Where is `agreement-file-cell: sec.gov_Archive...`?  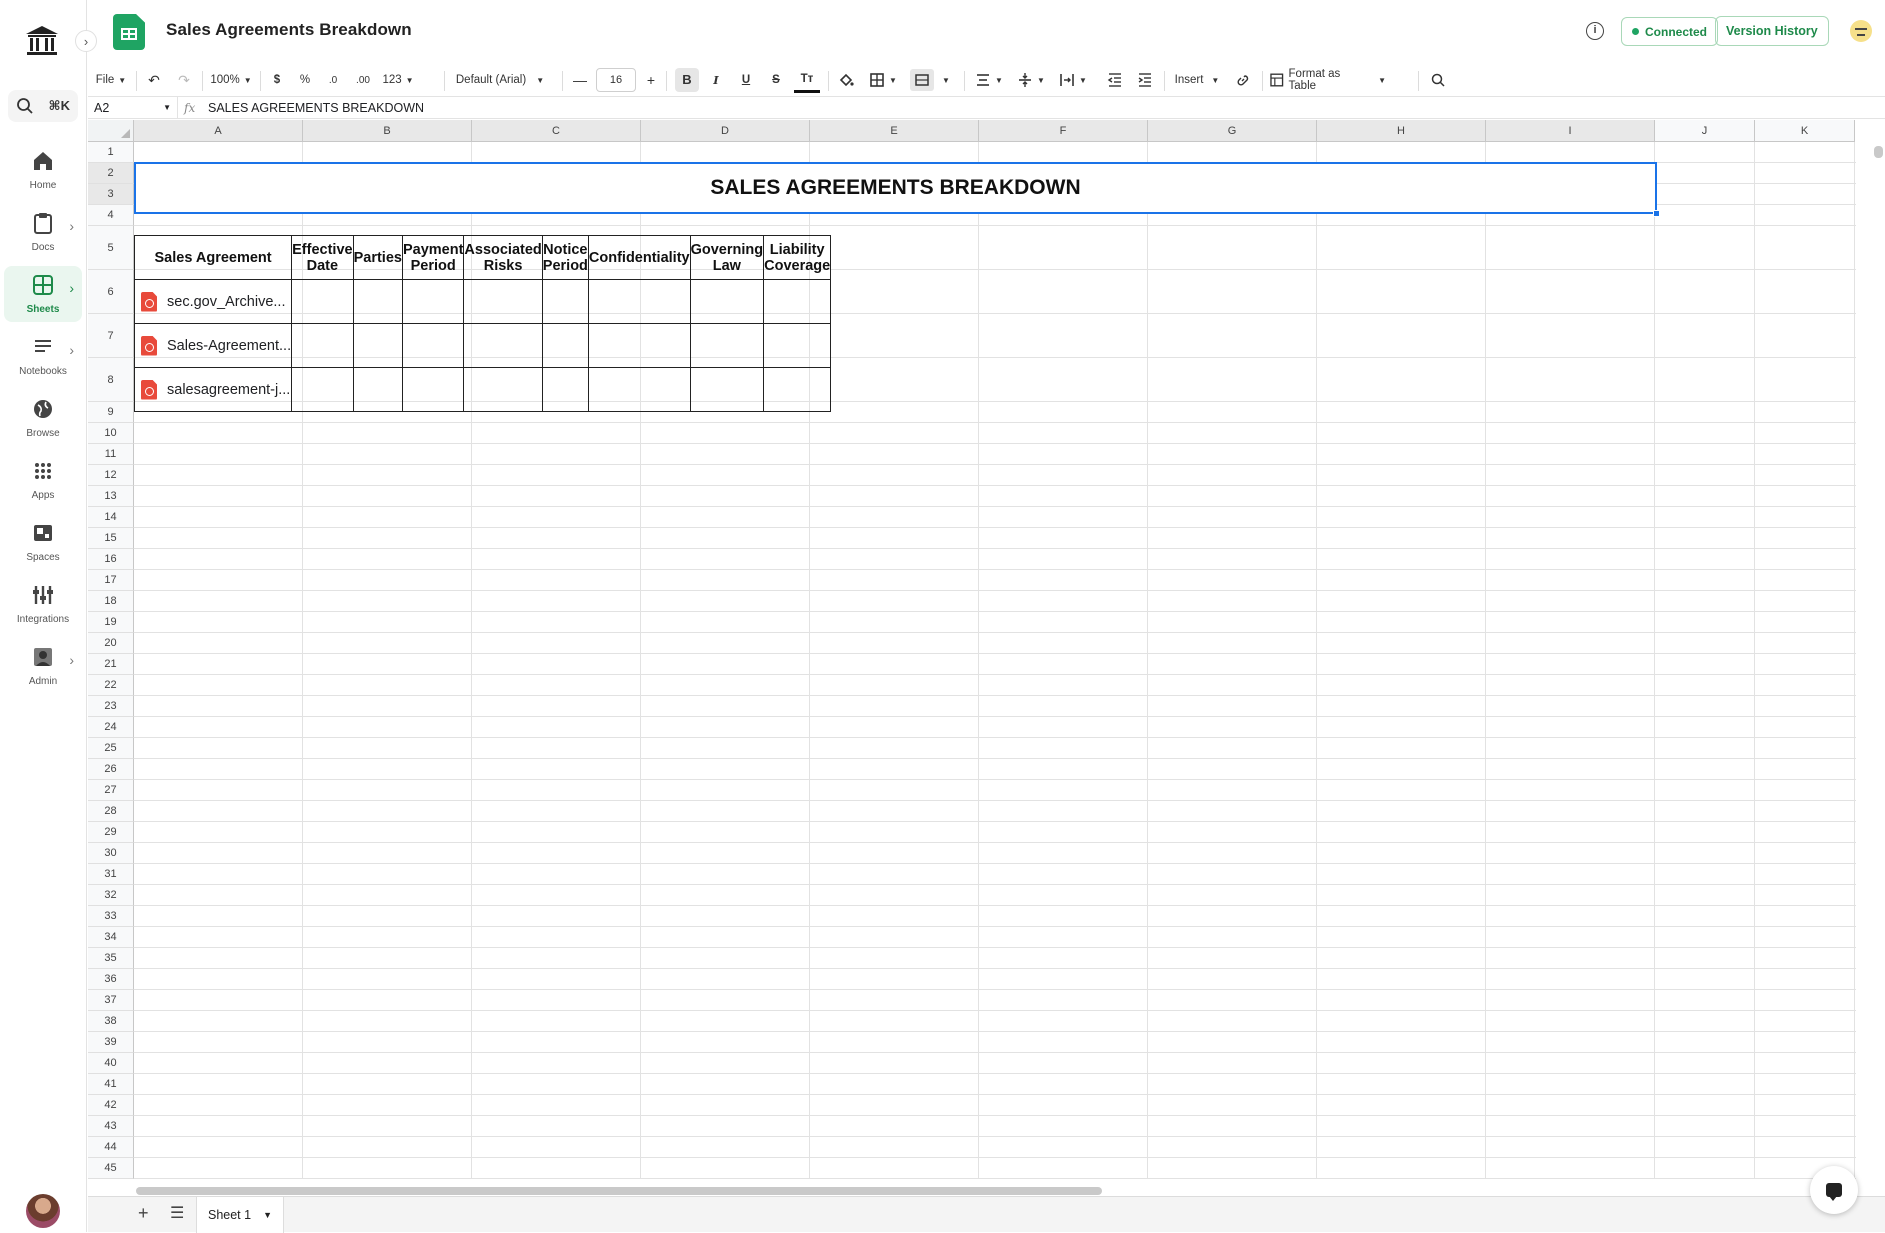 agreement-file-cell: sec.gov_Archive... is located at coordinates (213, 301).